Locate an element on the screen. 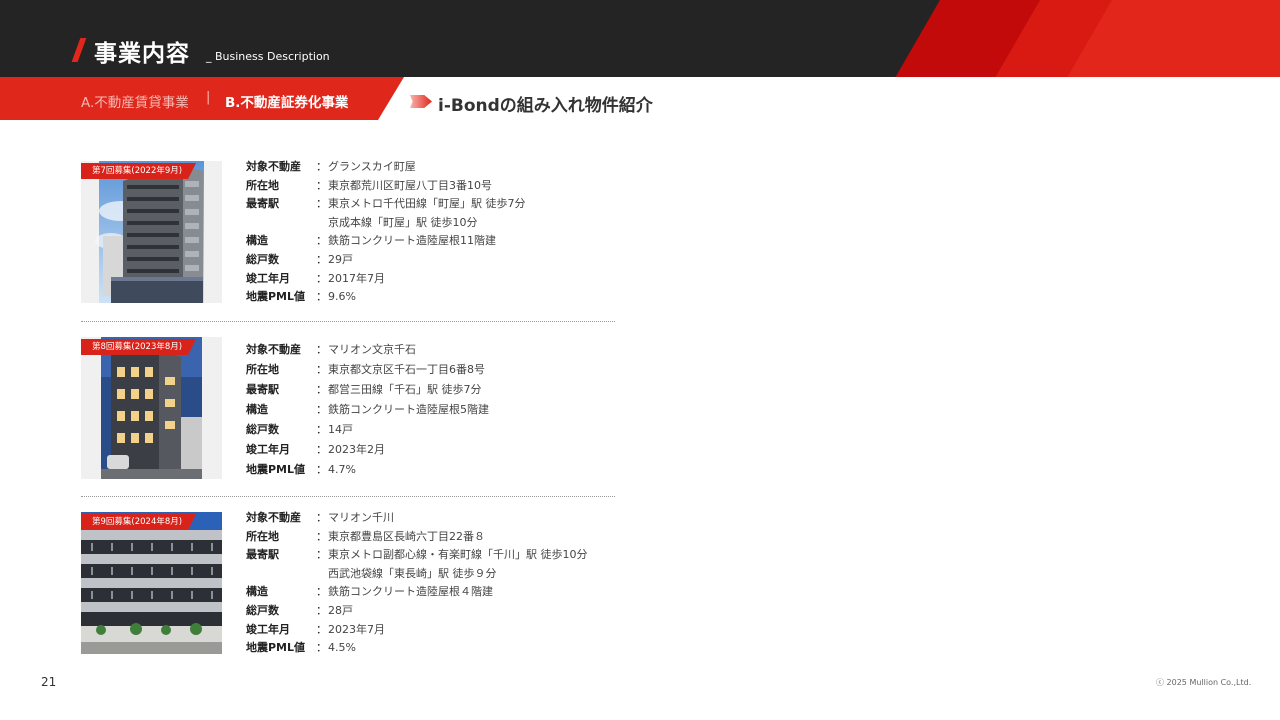  detail-row: 地震PML値 ： 9.6% is located at coordinates (386, 297).